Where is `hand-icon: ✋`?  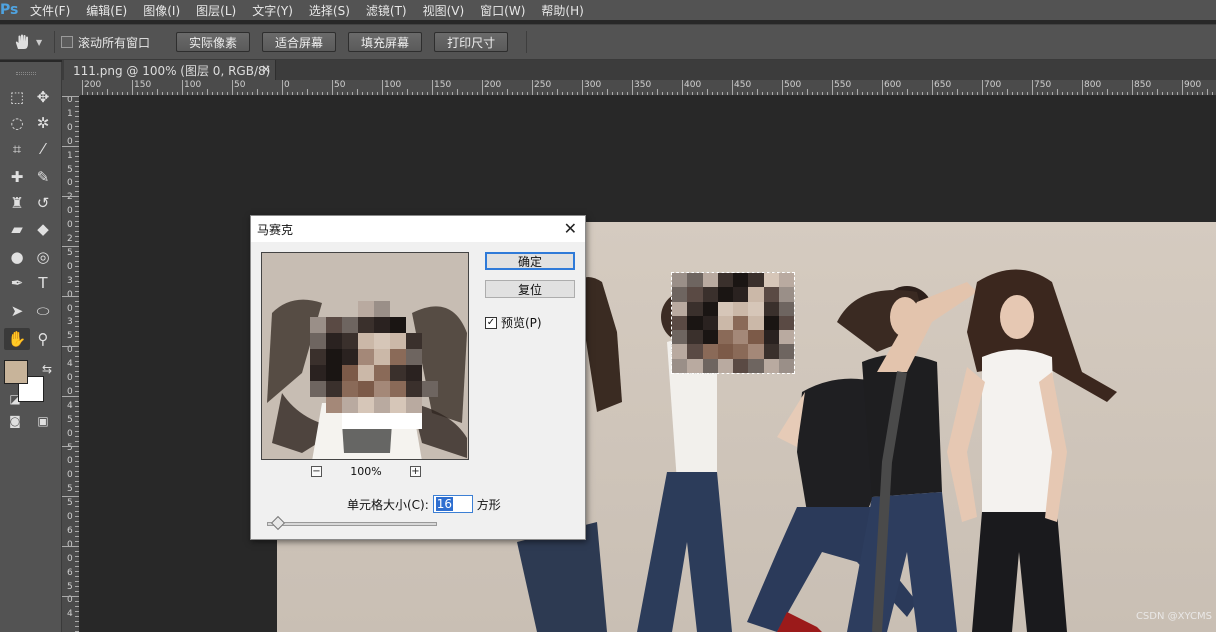
hand-icon: ✋ is located at coordinates (17, 339).